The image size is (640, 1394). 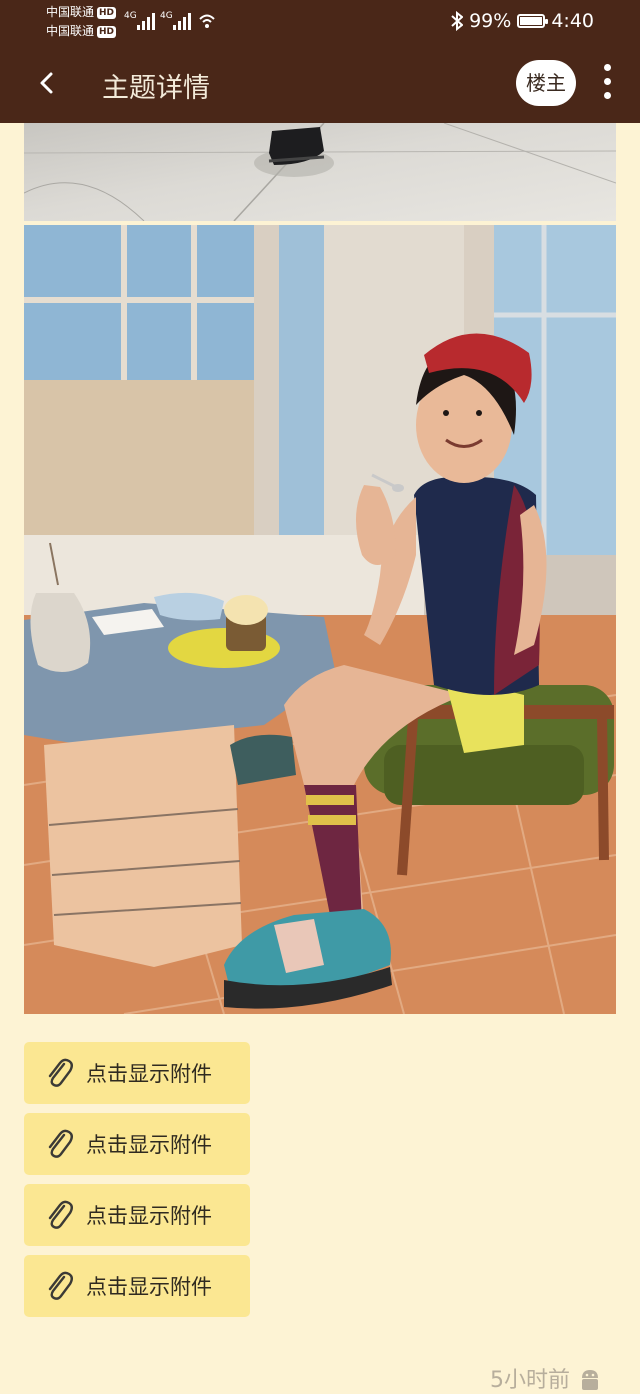 What do you see at coordinates (590, 1380) in the screenshot?
I see `android-icon` at bounding box center [590, 1380].